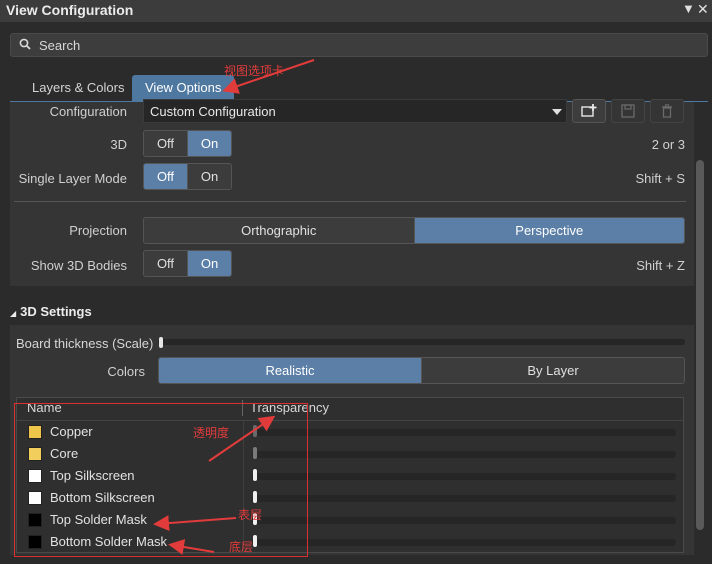  I want to click on arrow-top-layer, so click(195, 523).